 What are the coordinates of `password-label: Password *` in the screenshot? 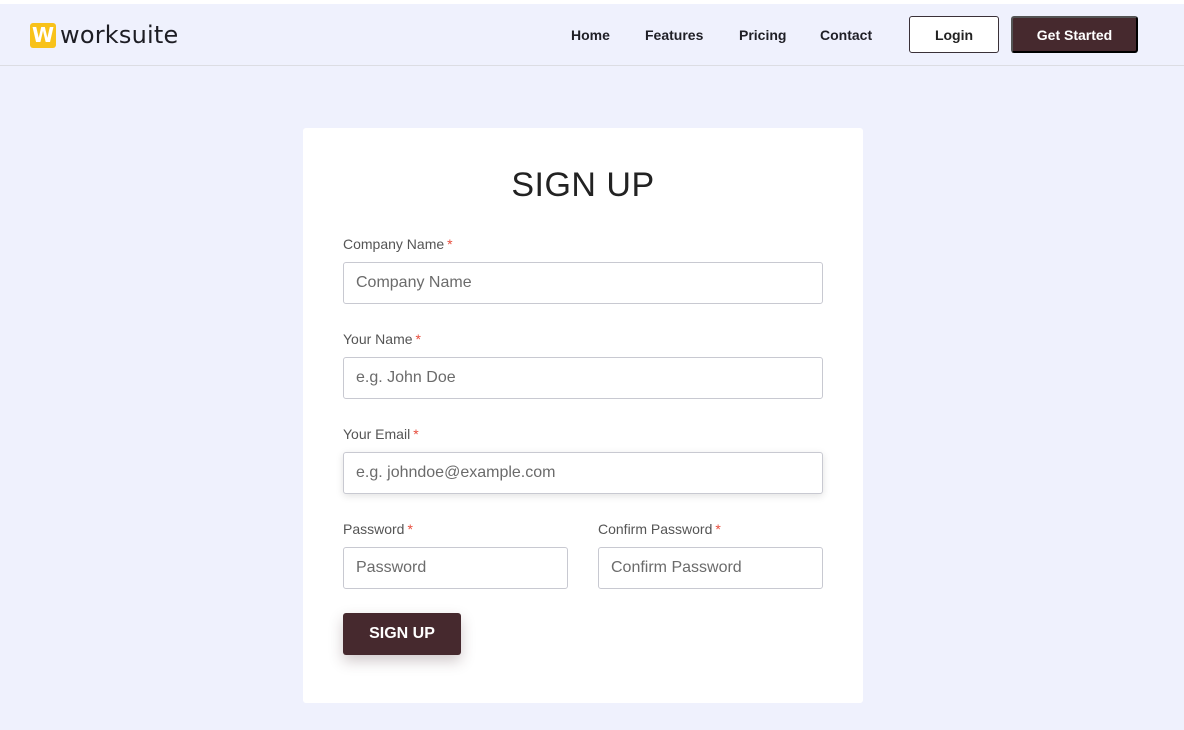 It's located at (378, 529).